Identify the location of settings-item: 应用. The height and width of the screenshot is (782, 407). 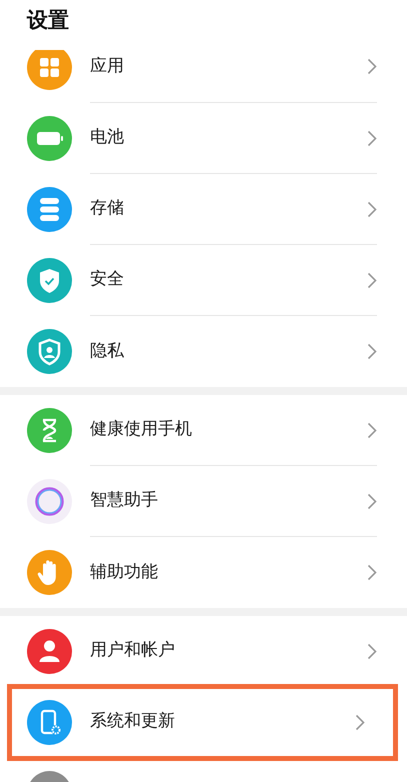
(203, 76).